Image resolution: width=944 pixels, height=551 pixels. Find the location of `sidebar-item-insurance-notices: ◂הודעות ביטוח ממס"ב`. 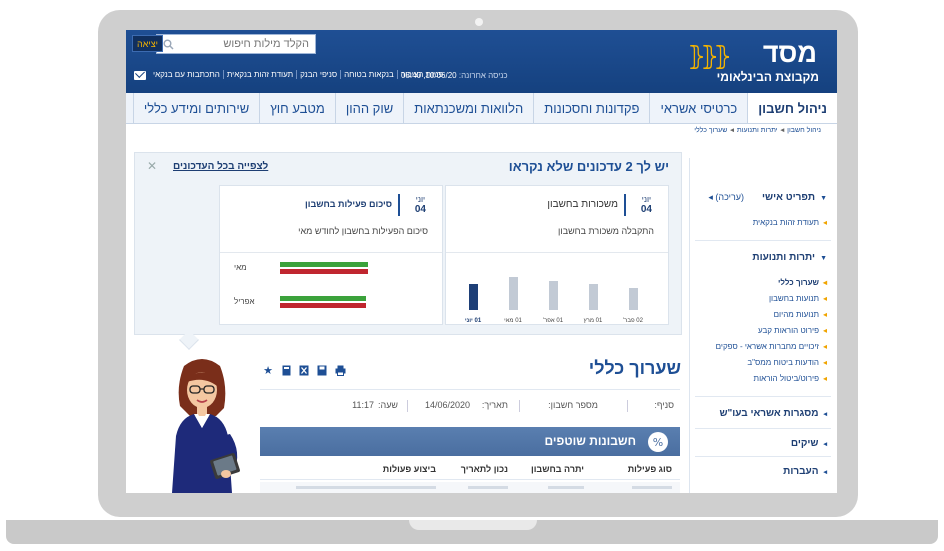

sidebar-item-insurance-notices: ◂הודעות ביטוח ממס"ב is located at coordinates (787, 362).